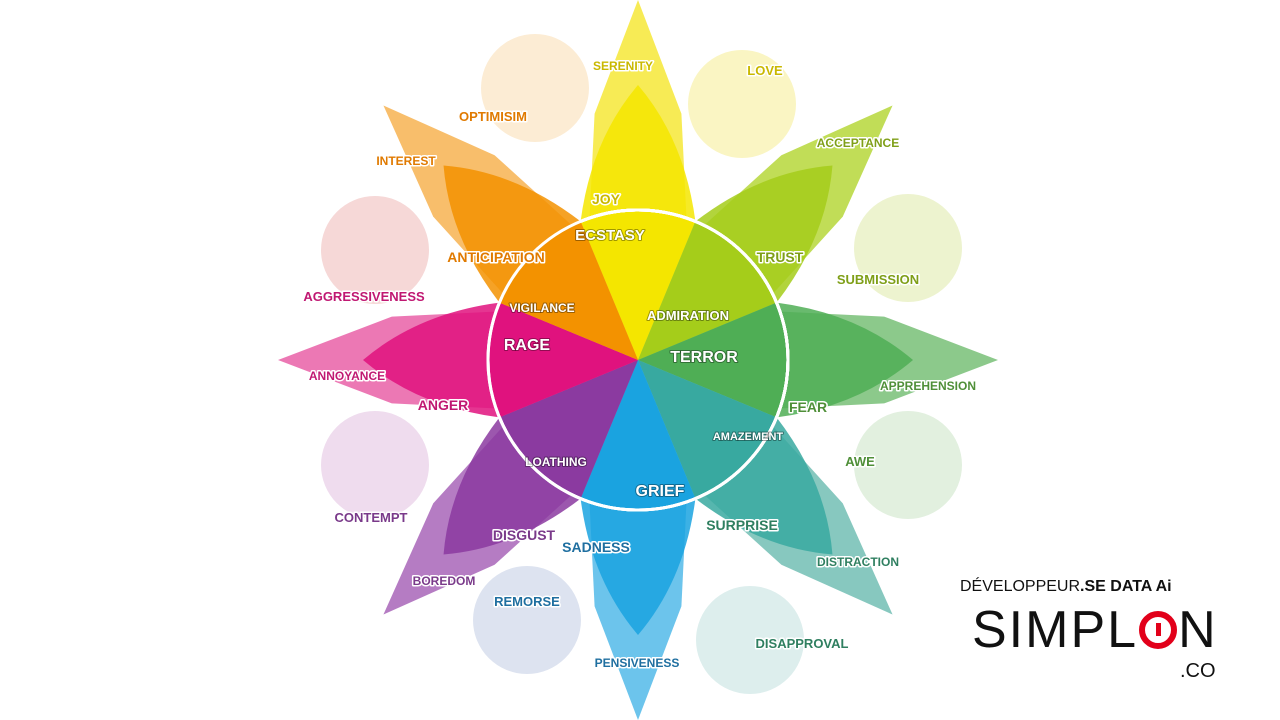  I want to click on label-dyad-emotion: LOVE, so click(765, 70).